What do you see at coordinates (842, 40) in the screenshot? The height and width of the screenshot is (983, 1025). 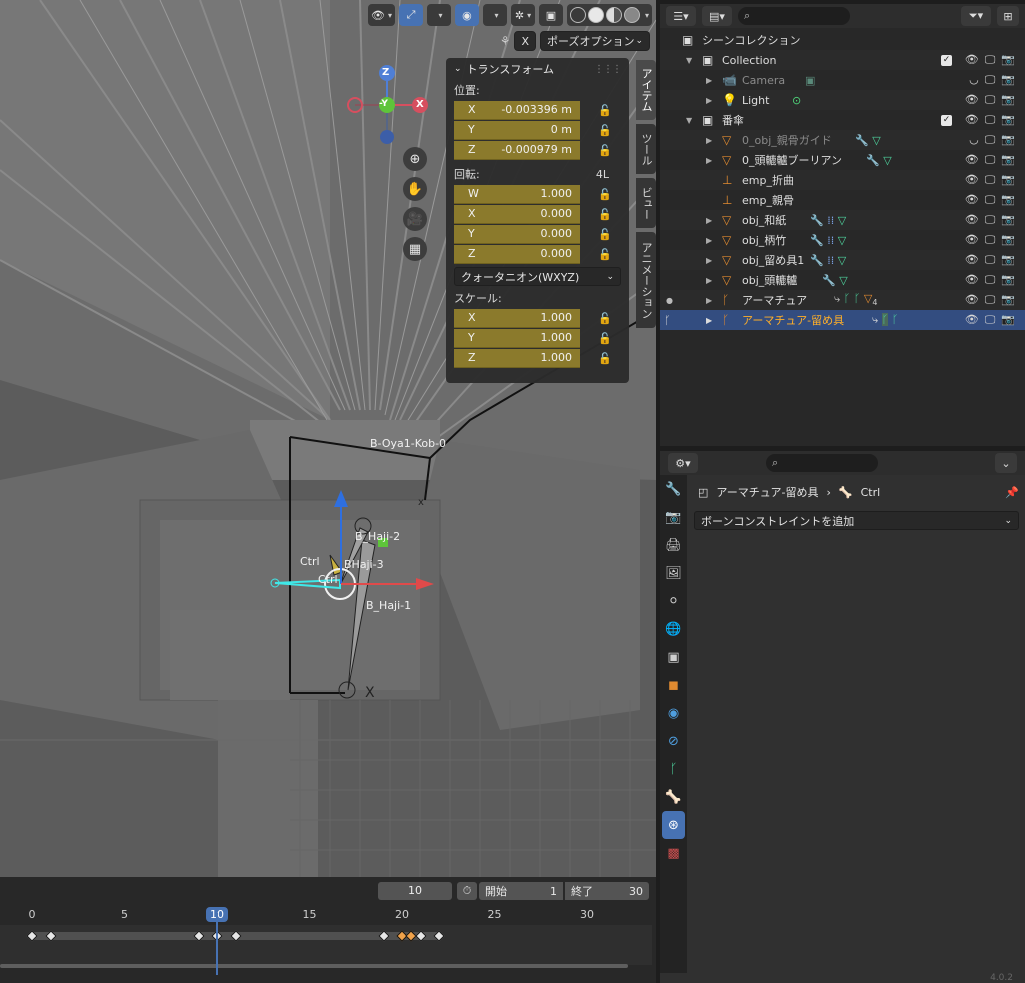 I see `outliner-row-scene-collection: ▣ シーンコレクション` at bounding box center [842, 40].